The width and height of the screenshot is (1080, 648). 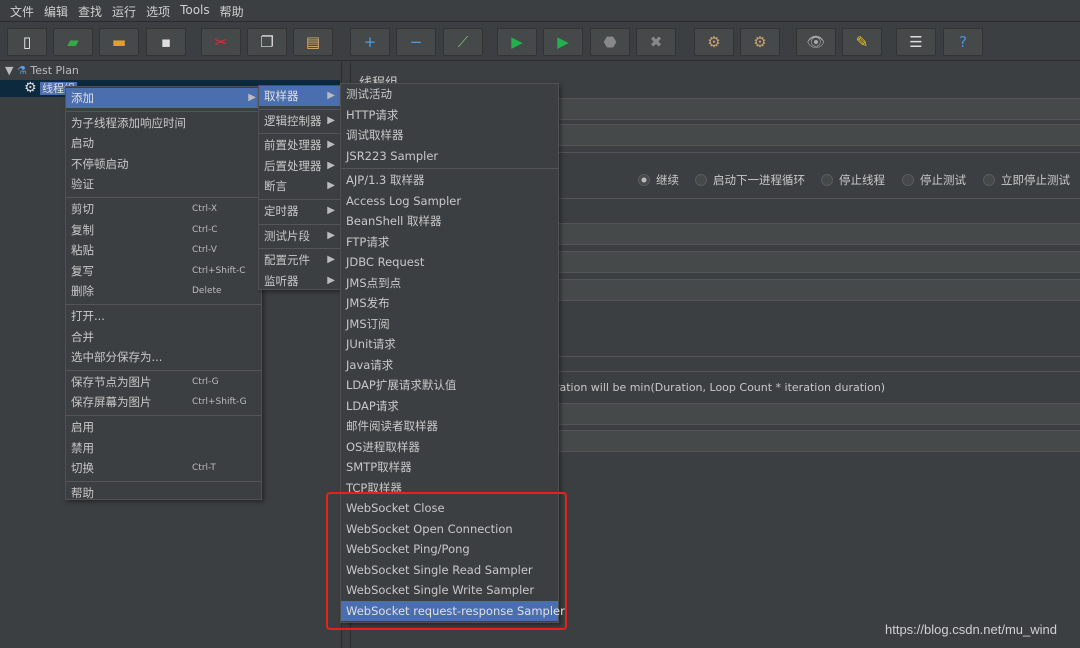 What do you see at coordinates (287, 235) in the screenshot?
I see `menu-item-label: 测试片段` at bounding box center [287, 235].